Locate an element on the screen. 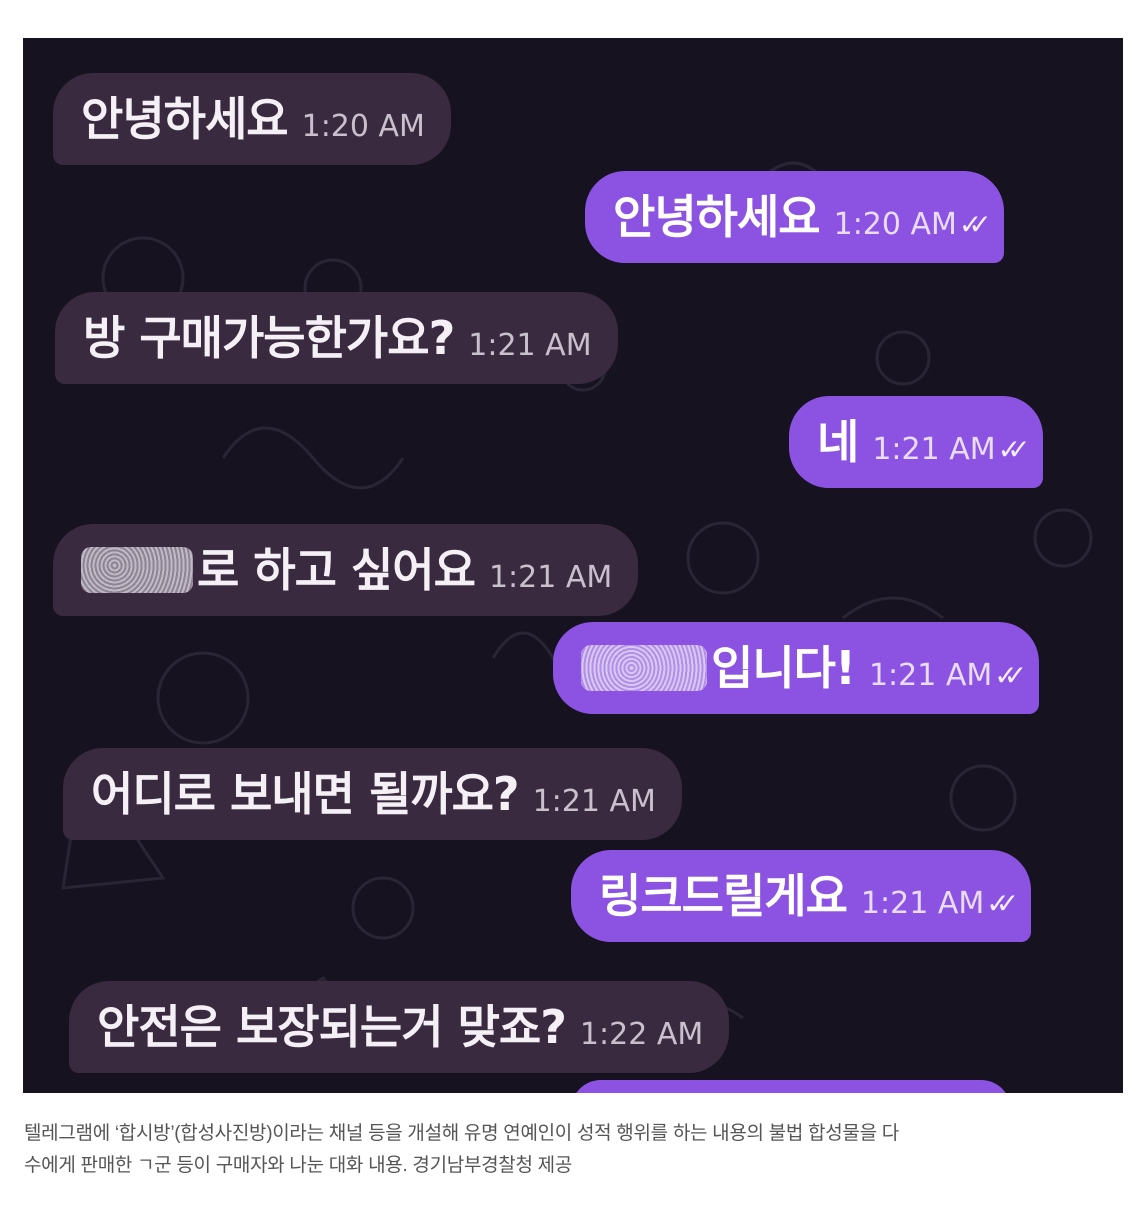 This screenshot has height=1210, width=1145. message-bubble-outgoing-partial is located at coordinates (791, 1086).